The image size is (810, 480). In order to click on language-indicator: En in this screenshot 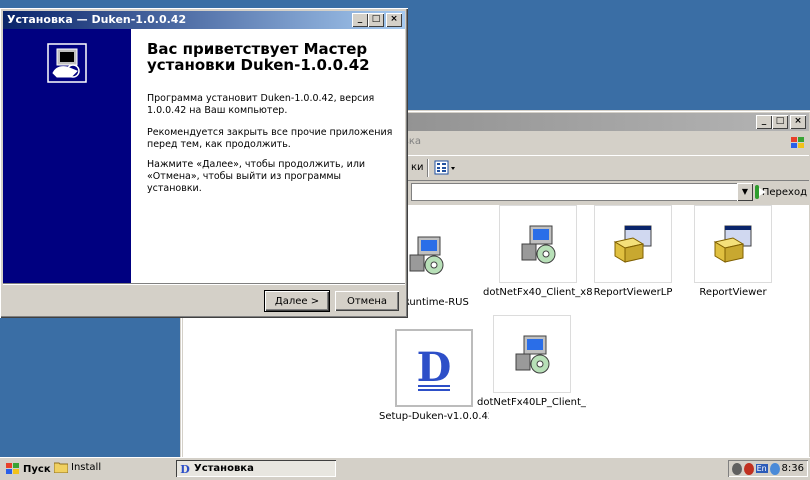, I will do `click(761, 468)`.